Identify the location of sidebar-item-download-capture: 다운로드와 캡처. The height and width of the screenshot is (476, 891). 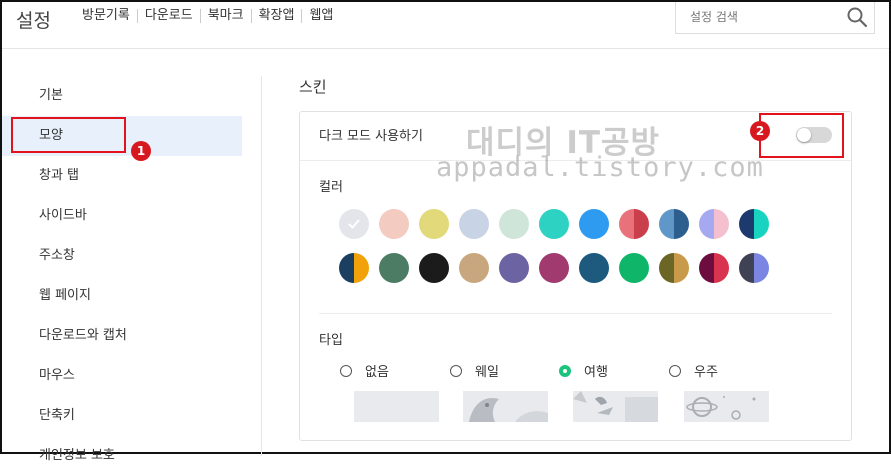
(122, 336).